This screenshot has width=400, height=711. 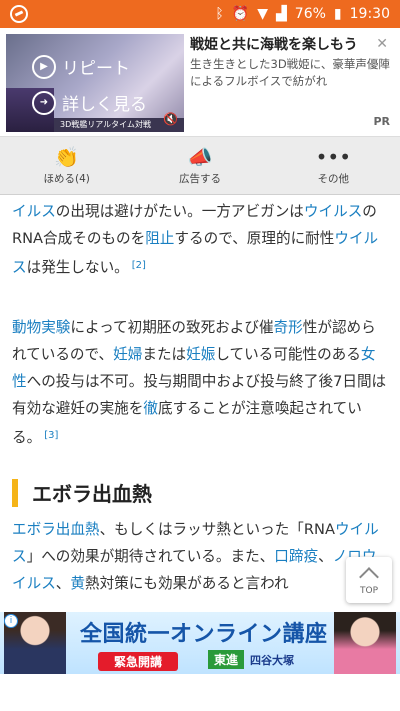 I want to click on wifi-icon: ▼, so click(x=263, y=14).